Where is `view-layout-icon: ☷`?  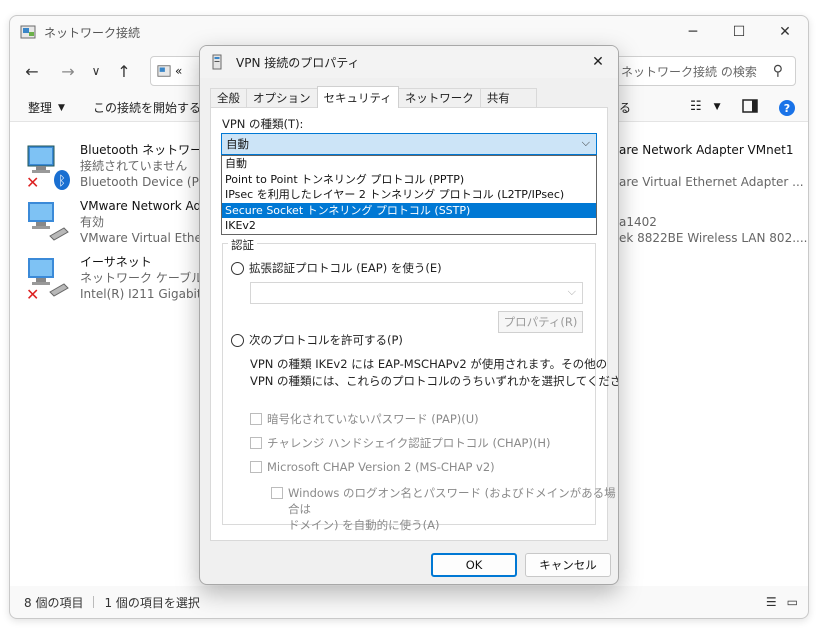 view-layout-icon: ☷ is located at coordinates (696, 106).